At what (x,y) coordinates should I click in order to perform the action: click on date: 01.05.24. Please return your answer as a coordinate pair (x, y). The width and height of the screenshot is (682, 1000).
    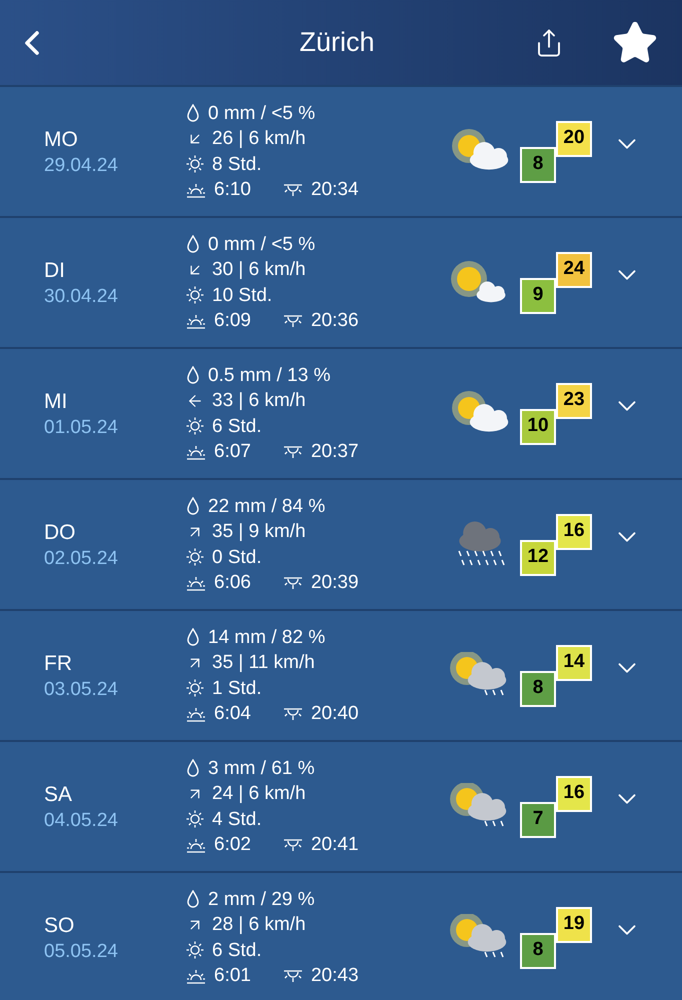
    Looking at the image, I should click on (81, 428).